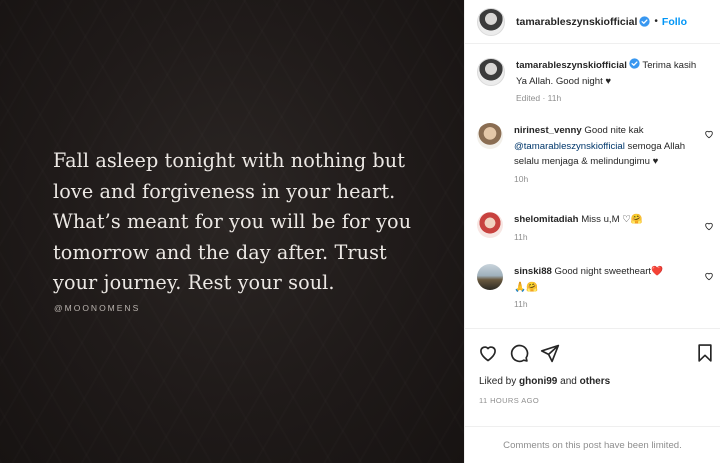 This screenshot has width=720, height=463. I want to click on post-header: tamarableszynskiofficial • Follo, so click(592, 22).